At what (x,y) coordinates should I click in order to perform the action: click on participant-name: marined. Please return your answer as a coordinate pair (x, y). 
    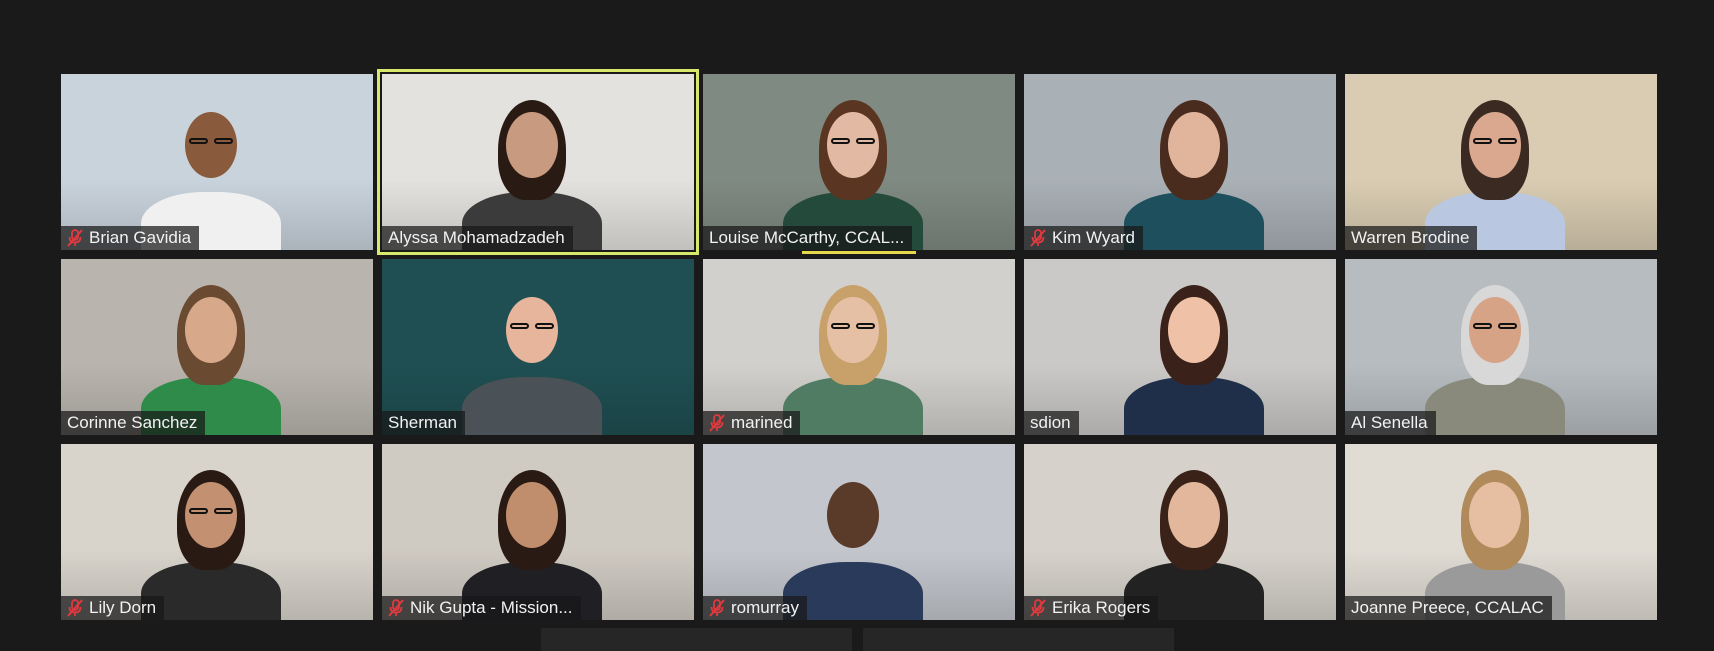
    Looking at the image, I should click on (762, 422).